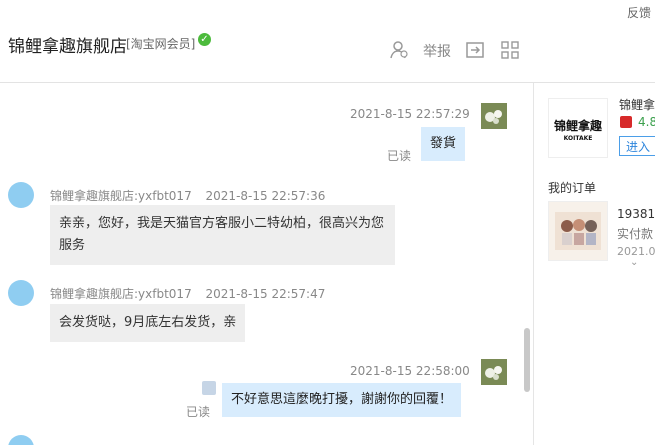 The width and height of the screenshot is (655, 445). Describe the element at coordinates (475, 50) in the screenshot. I see `forward-icon` at that location.